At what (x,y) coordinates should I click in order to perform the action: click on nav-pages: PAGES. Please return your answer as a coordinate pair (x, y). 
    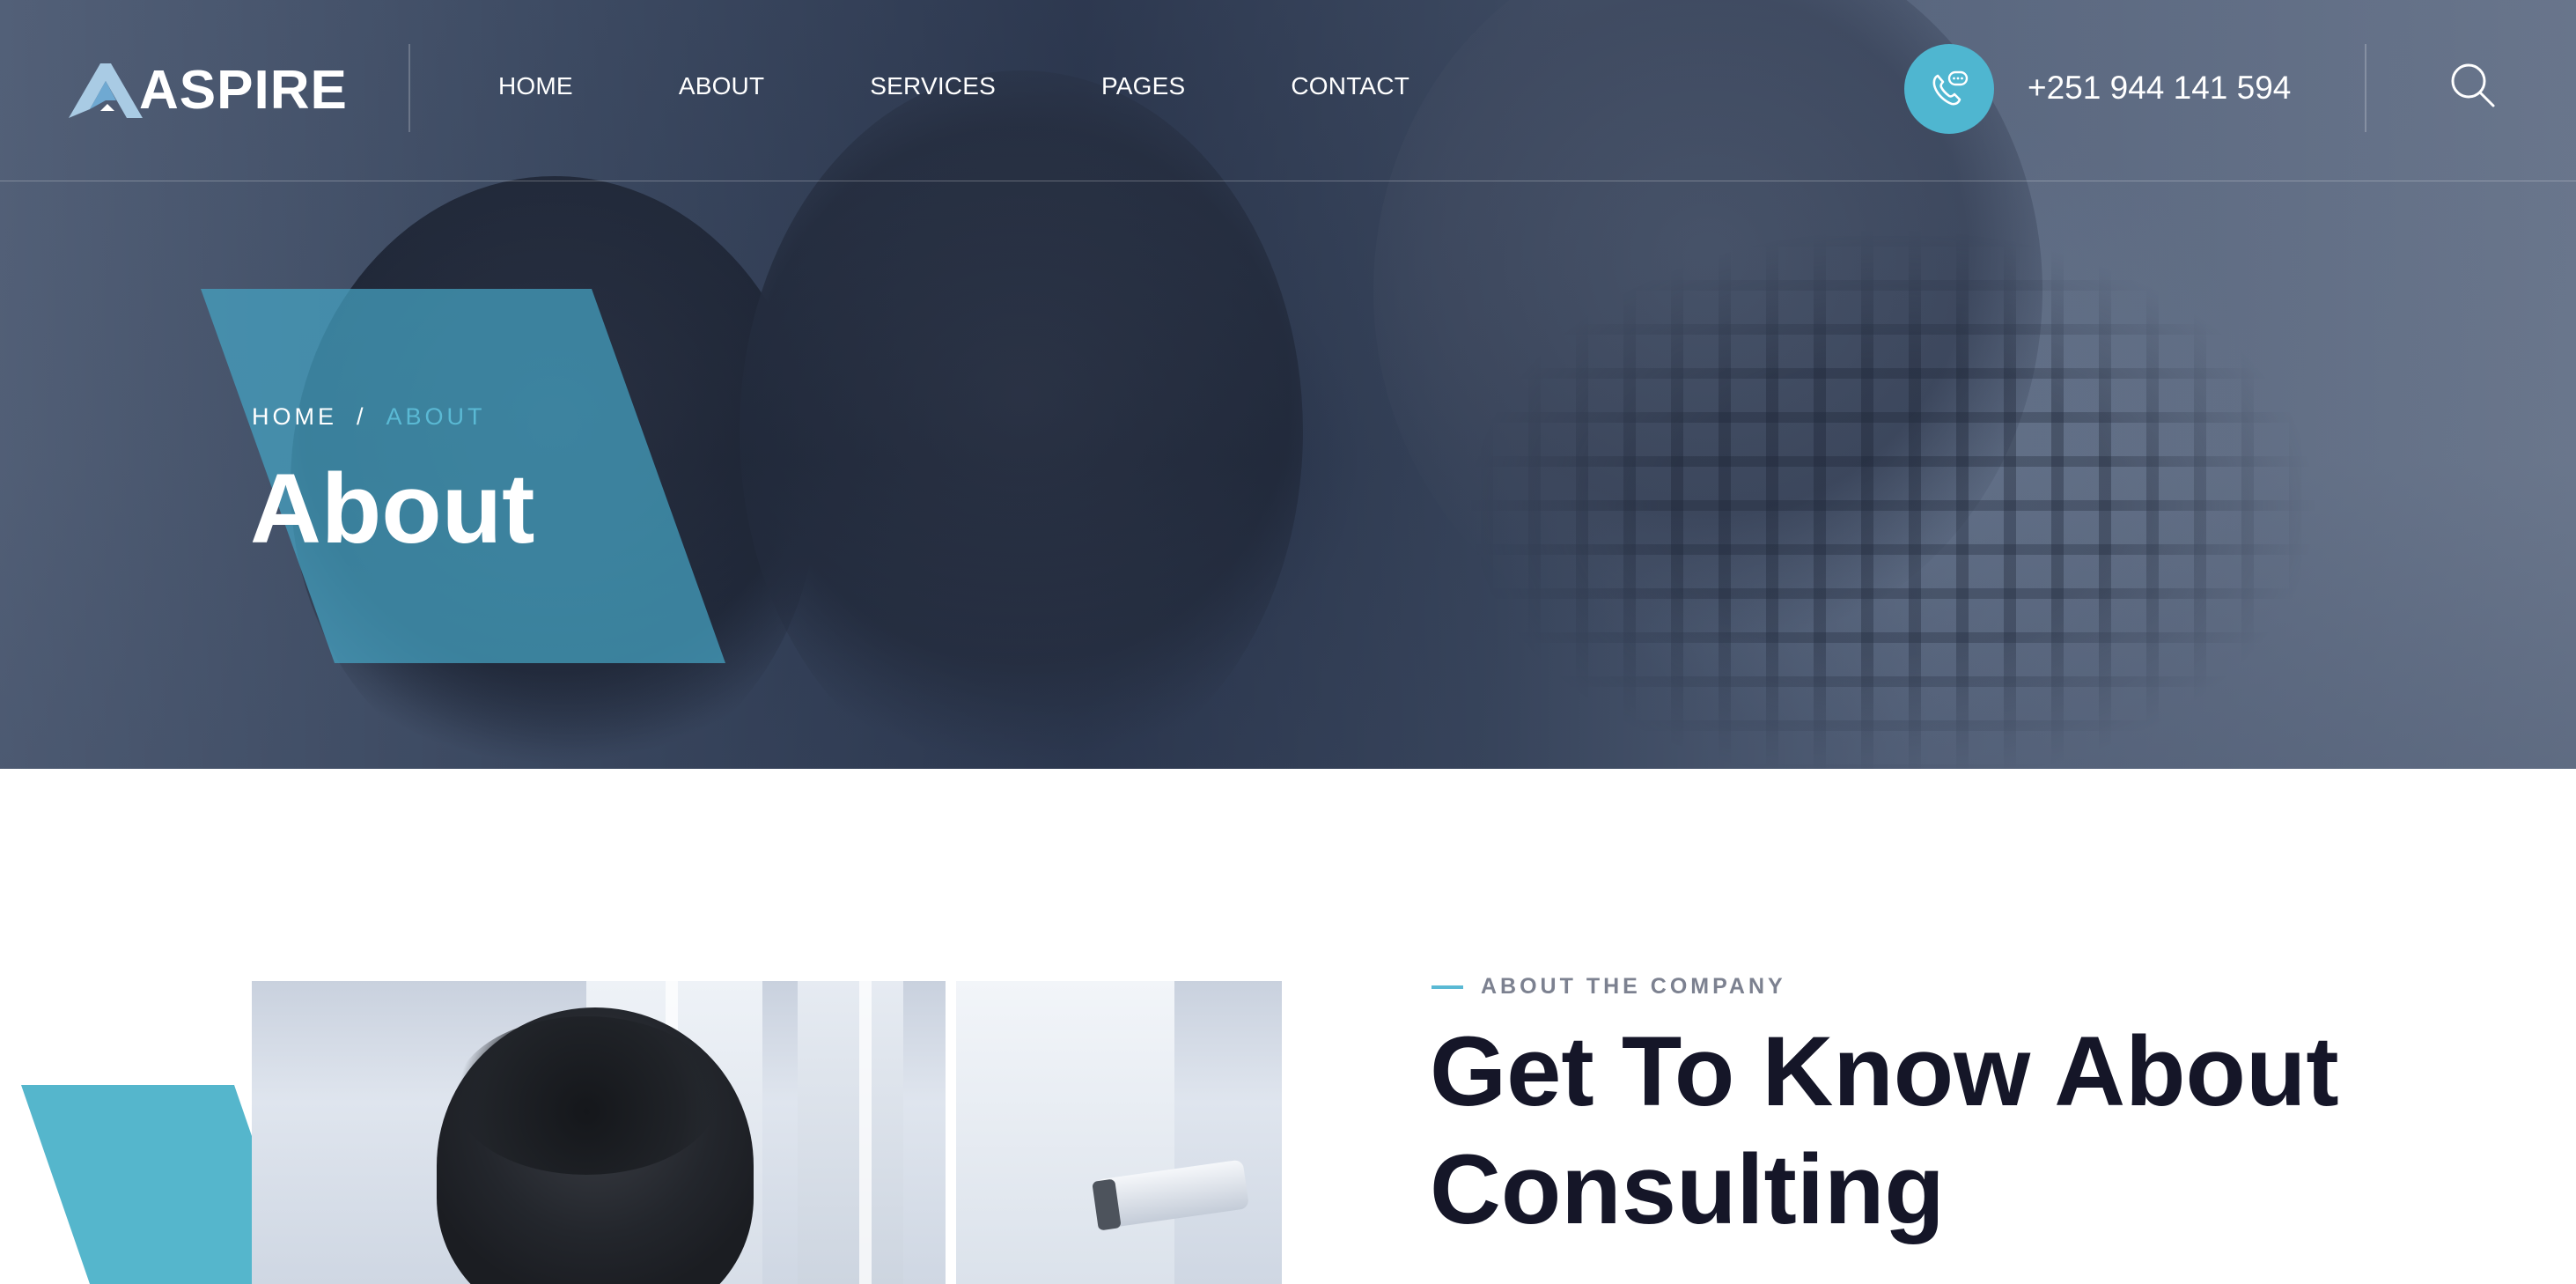
    Looking at the image, I should click on (1143, 86).